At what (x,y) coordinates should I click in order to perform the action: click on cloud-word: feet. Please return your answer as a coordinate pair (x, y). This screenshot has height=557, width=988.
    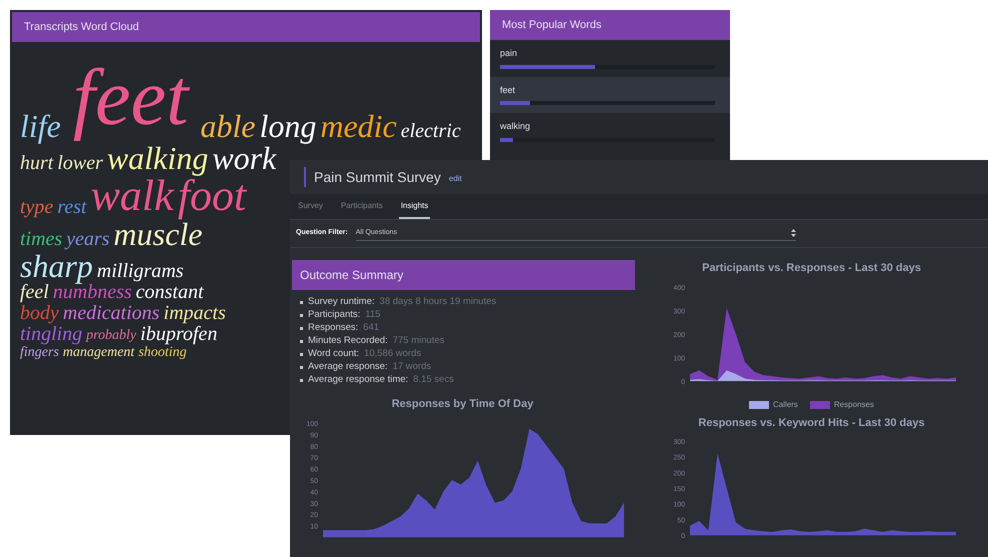
    Looking at the image, I should click on (131, 98).